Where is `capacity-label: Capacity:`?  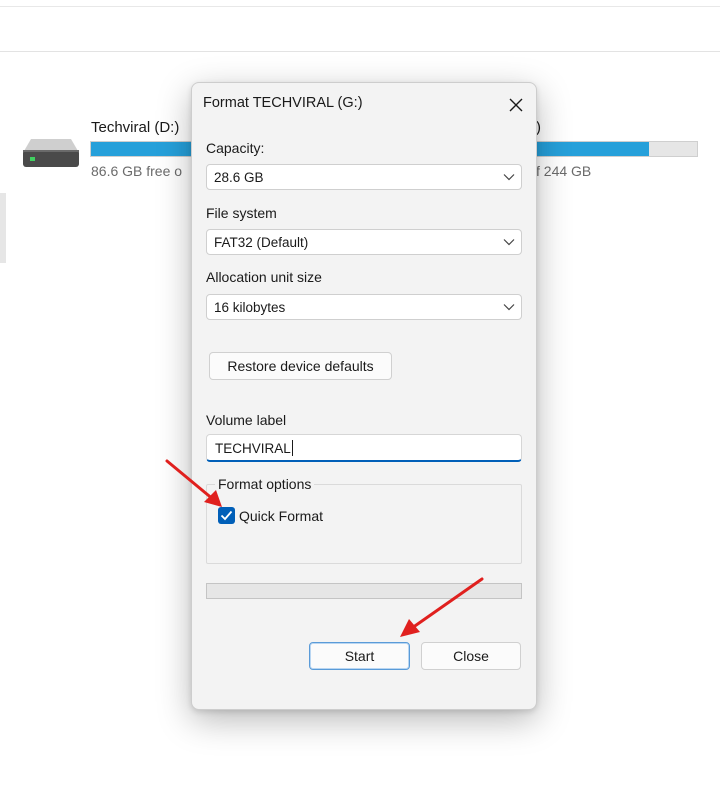 capacity-label: Capacity: is located at coordinates (235, 148).